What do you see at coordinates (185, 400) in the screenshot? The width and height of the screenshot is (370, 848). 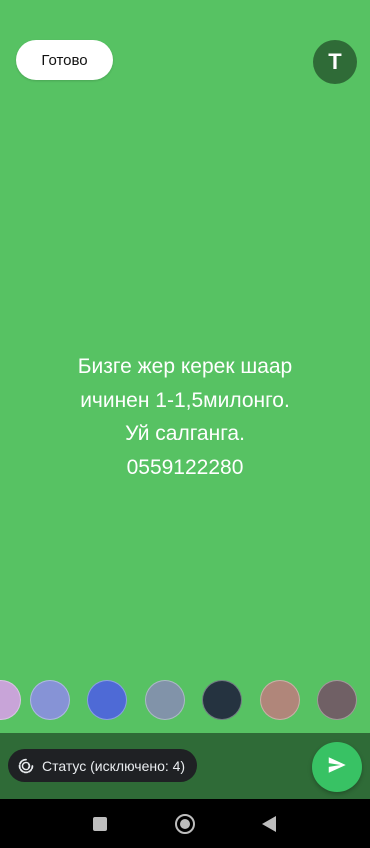 I see `status-text-line: ичинен 1-1,5милонго.` at bounding box center [185, 400].